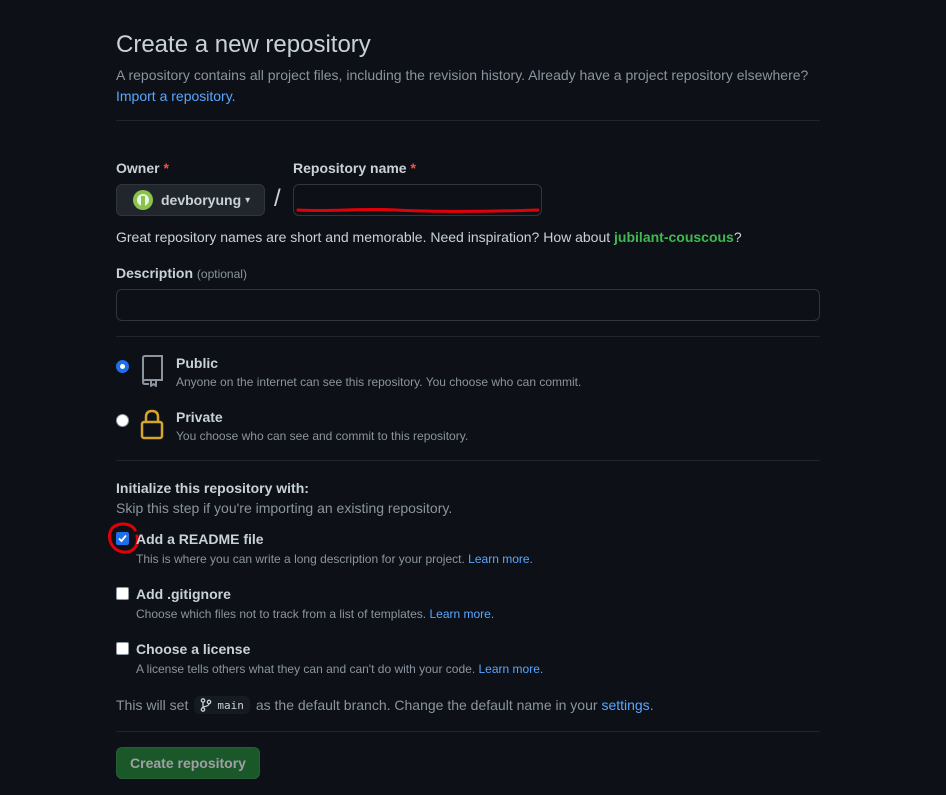 The height and width of the screenshot is (795, 946). What do you see at coordinates (143, 200) in the screenshot?
I see `avatar` at bounding box center [143, 200].